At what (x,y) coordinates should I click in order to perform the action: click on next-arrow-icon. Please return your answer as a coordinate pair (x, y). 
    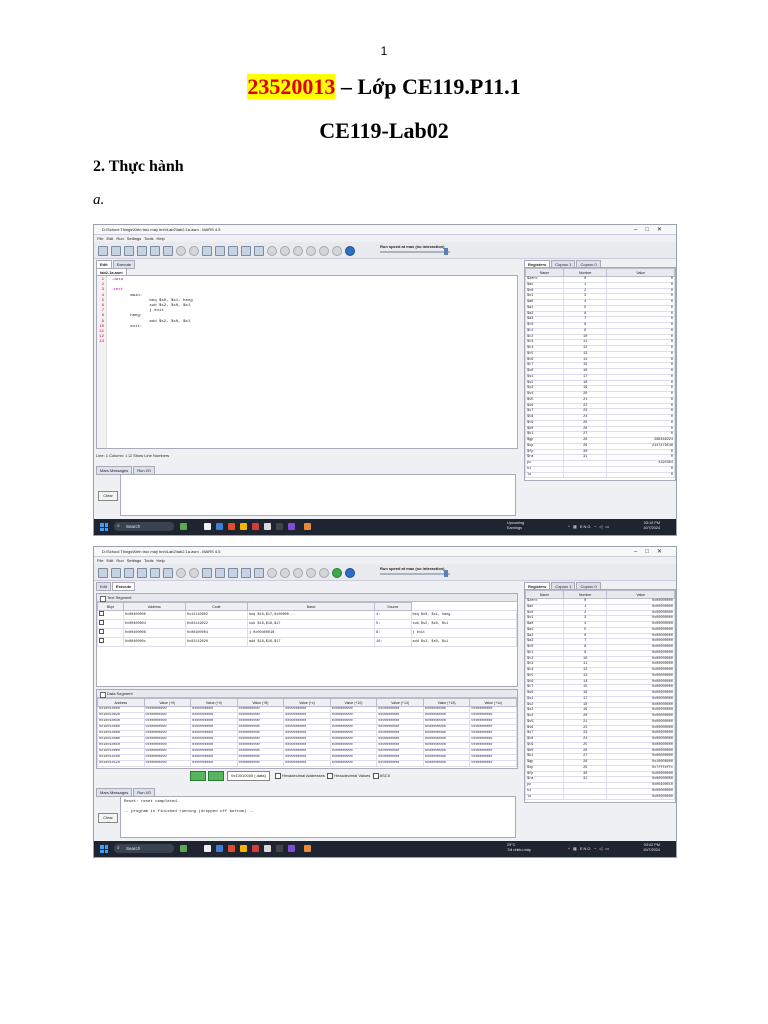
    Looking at the image, I should click on (216, 776).